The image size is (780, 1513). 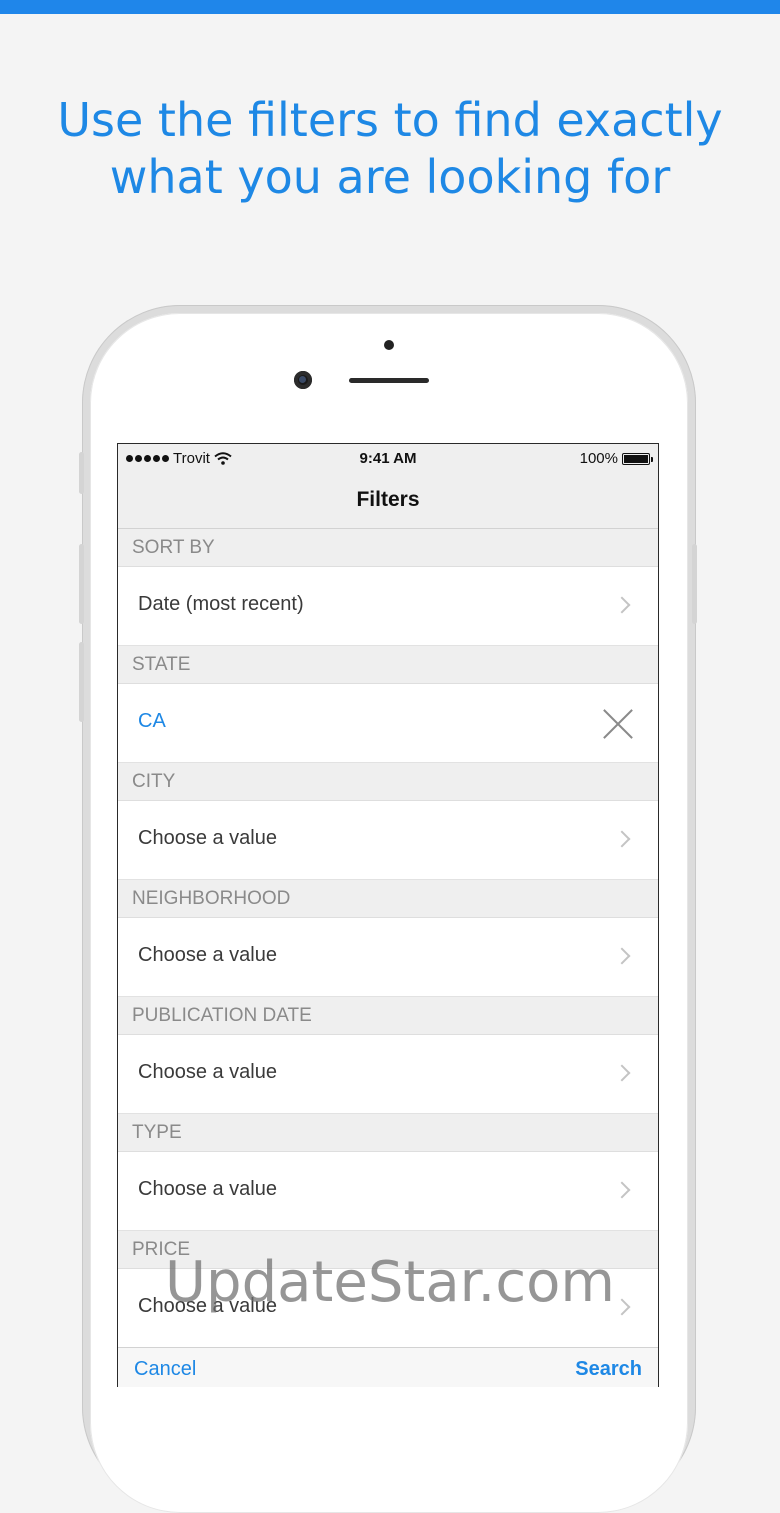 I want to click on front-camera-icon, so click(x=303, y=380).